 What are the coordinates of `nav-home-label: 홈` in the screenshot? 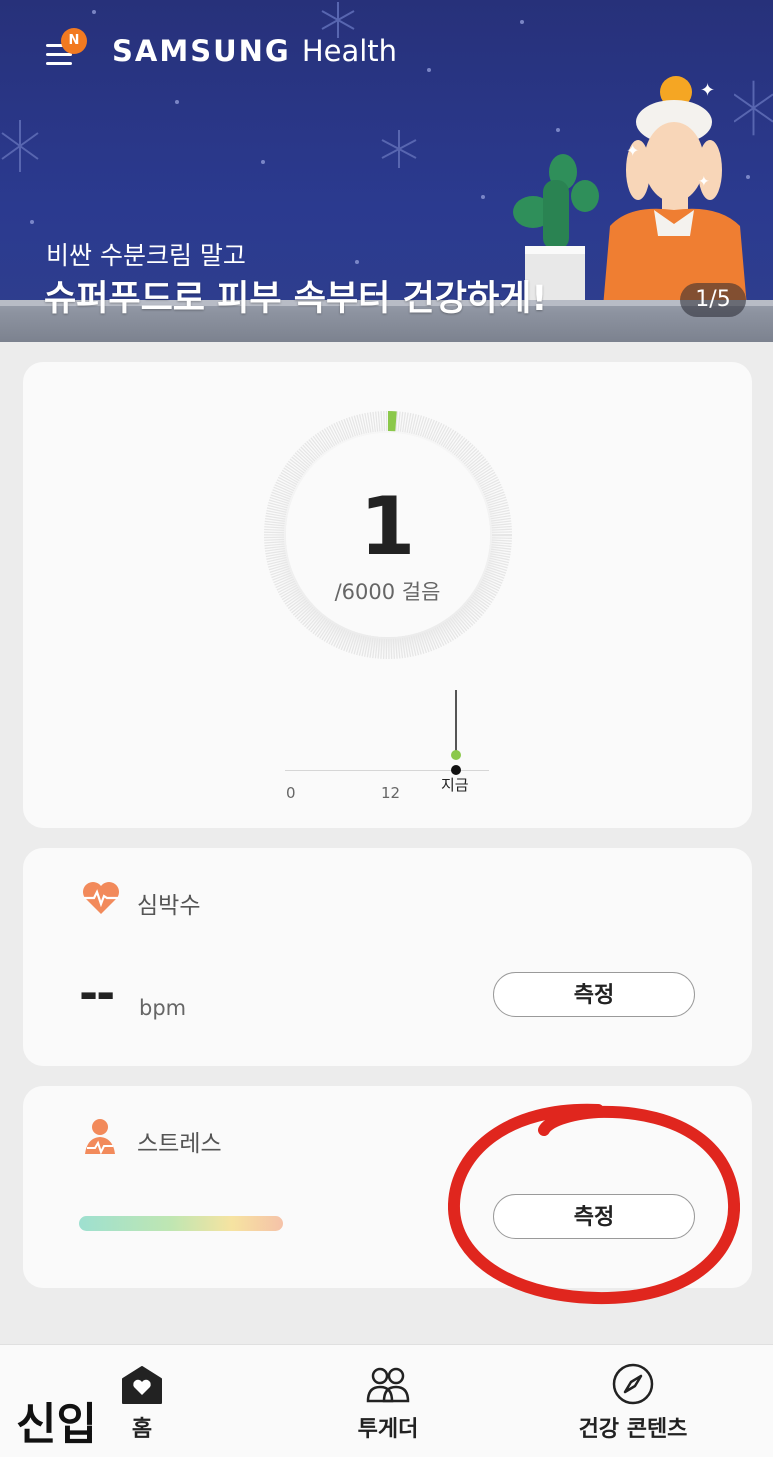 It's located at (142, 1427).